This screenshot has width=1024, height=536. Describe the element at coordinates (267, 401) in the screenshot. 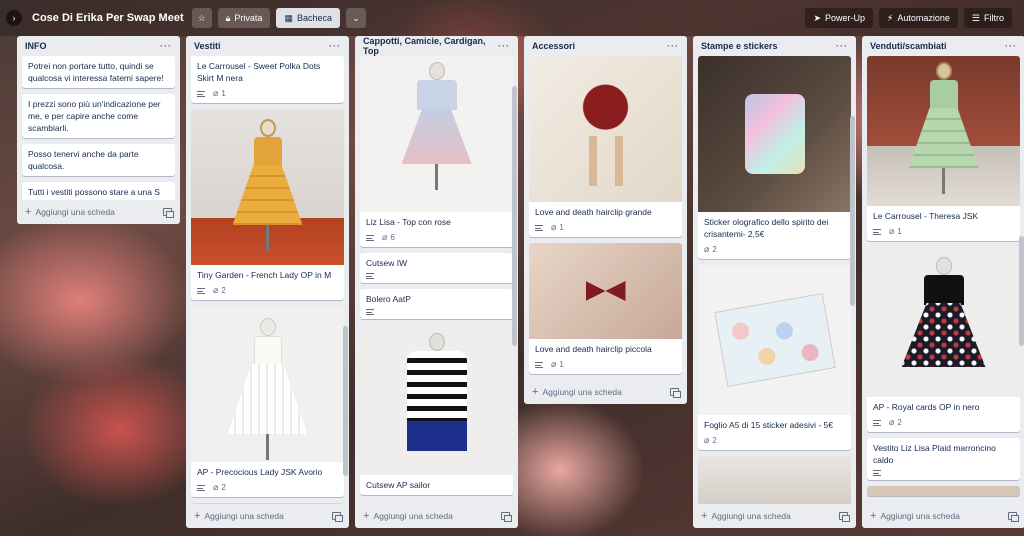

I see `card: AP - Precocious Lady JSK Avorio ⌀ 2` at that location.